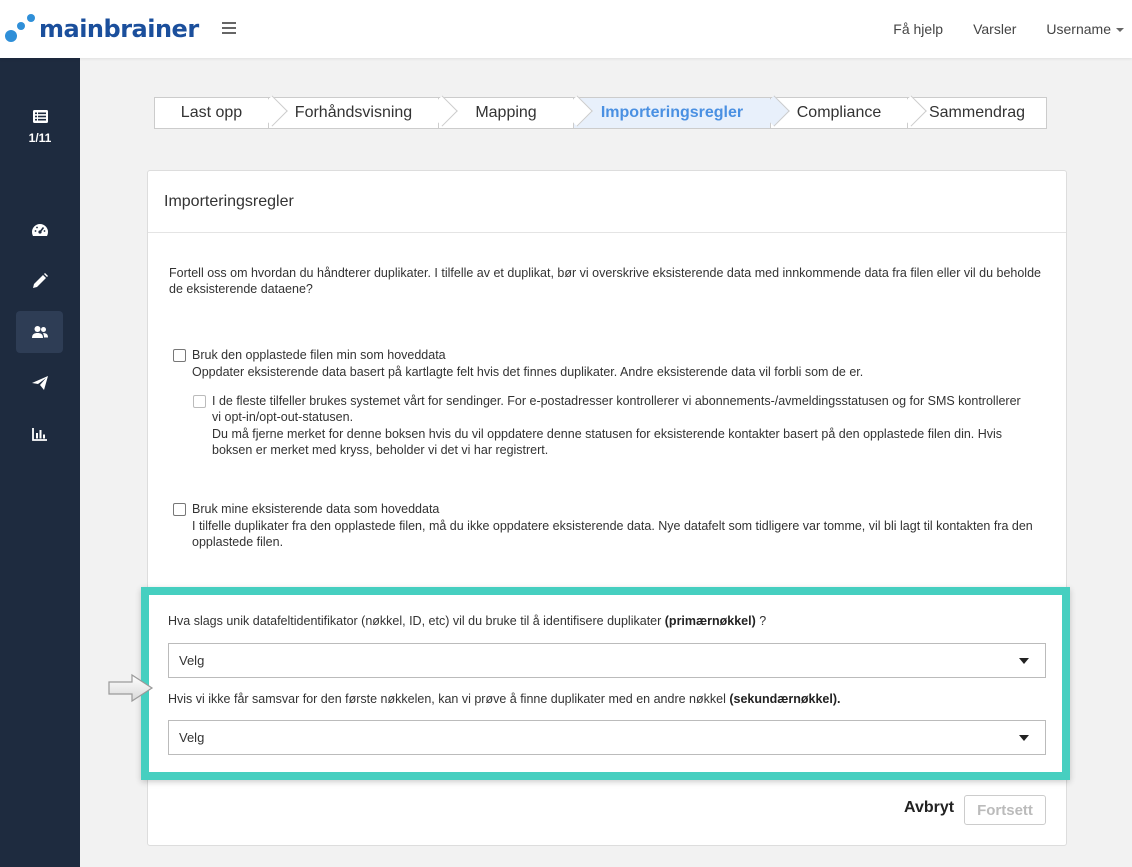 The image size is (1132, 867). I want to click on sidebar-item-send, so click(39, 383).